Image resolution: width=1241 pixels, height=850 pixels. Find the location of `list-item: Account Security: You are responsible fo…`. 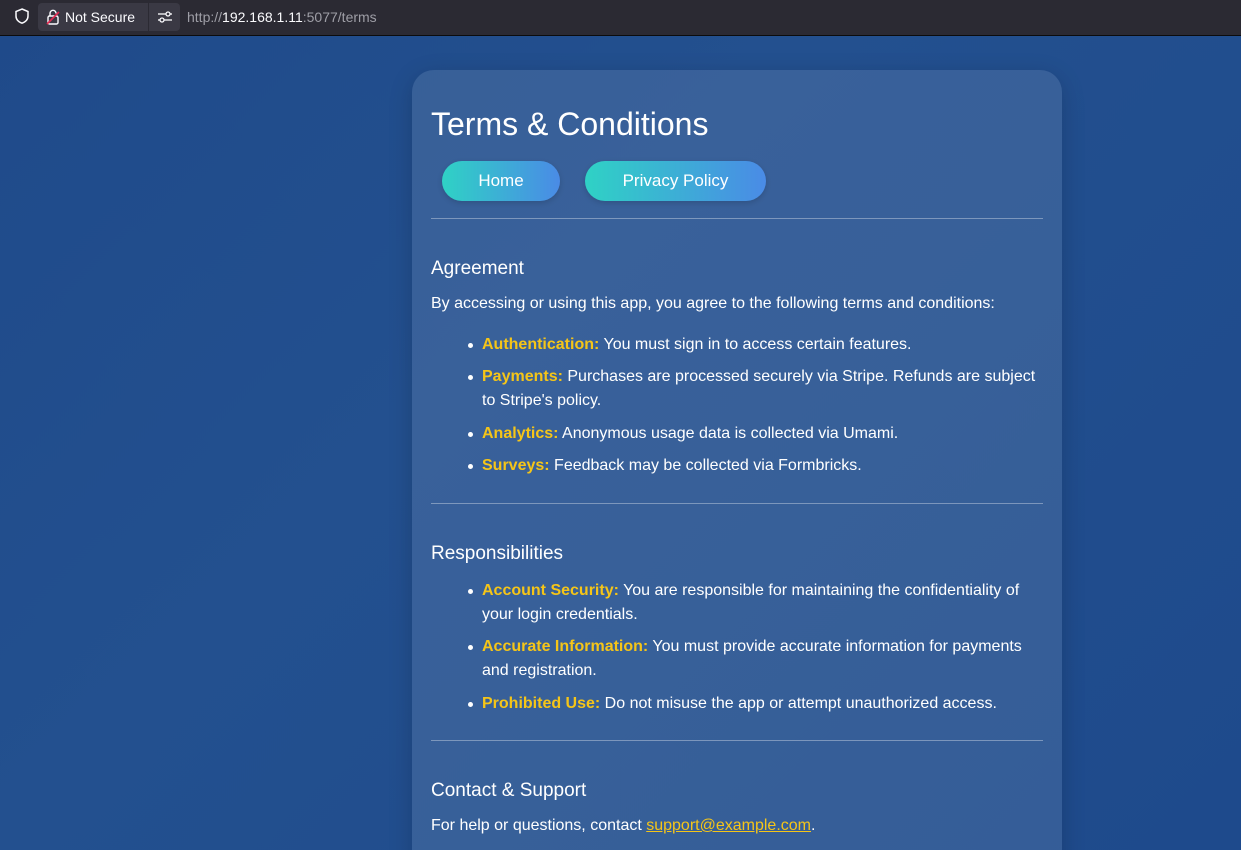

list-item: Account Security: You are responsible fo… is located at coordinates (755, 603).